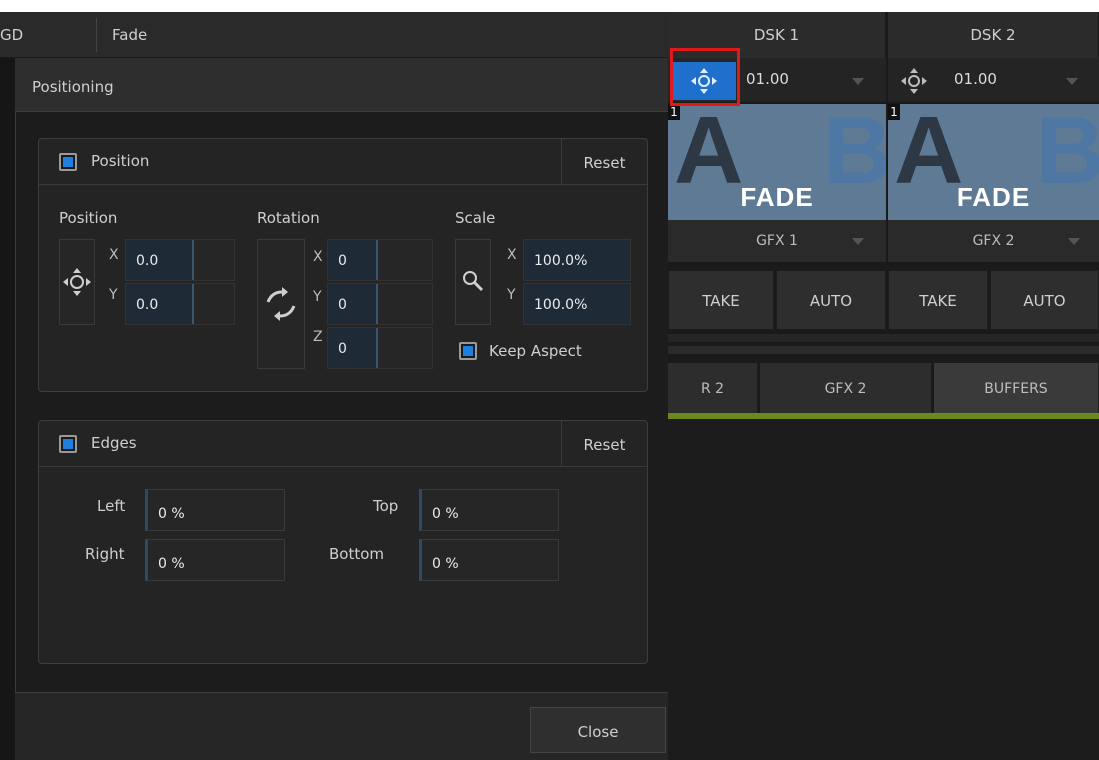  Describe the element at coordinates (511, 295) in the screenshot. I see `scale-y-axis-label: Y` at that location.